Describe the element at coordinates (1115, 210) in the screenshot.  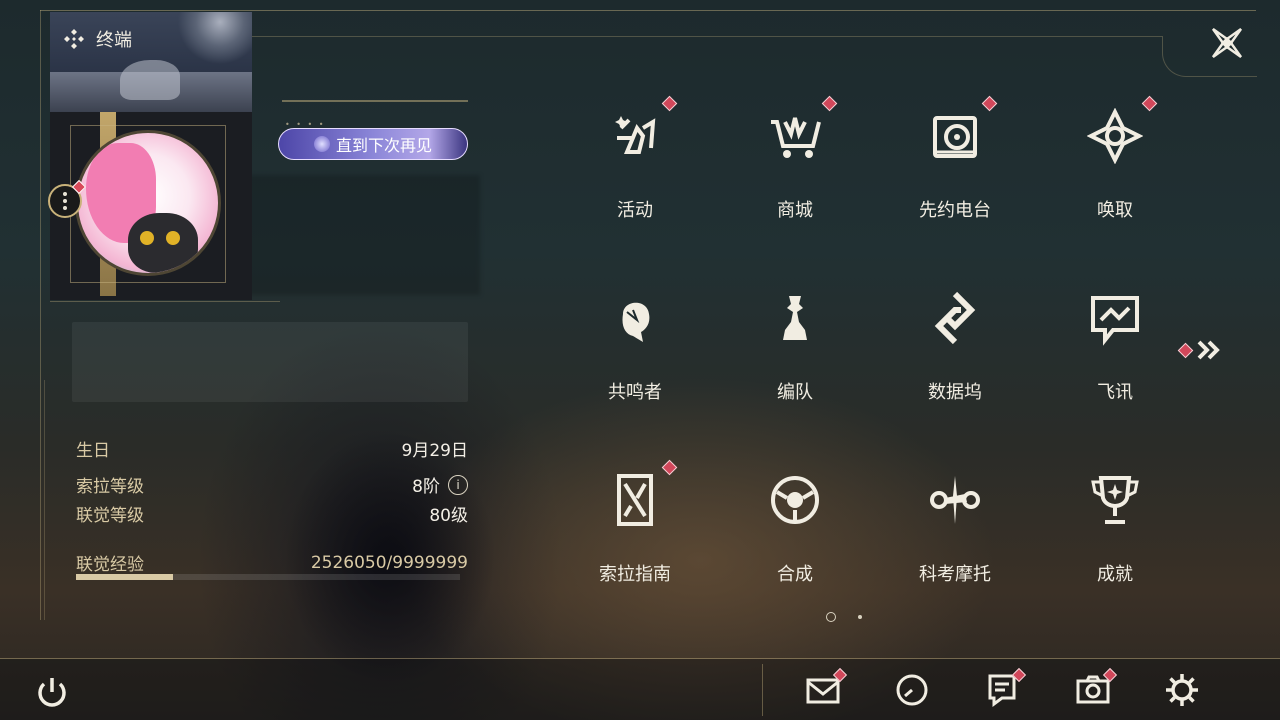
I see `menu-item-label: 唤取` at that location.